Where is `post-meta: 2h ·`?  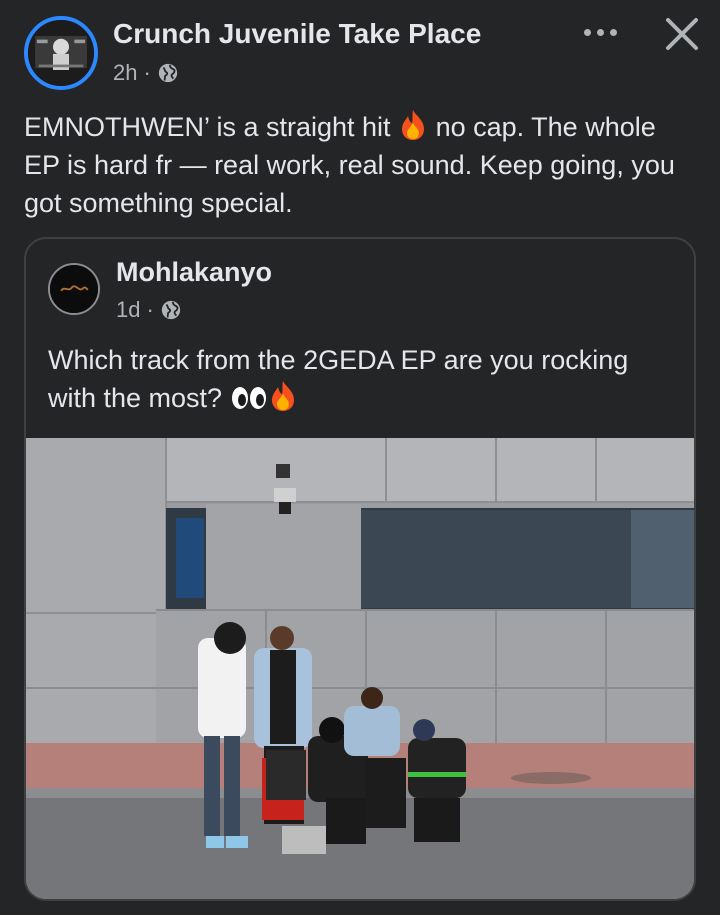
post-meta: 2h · is located at coordinates (146, 73).